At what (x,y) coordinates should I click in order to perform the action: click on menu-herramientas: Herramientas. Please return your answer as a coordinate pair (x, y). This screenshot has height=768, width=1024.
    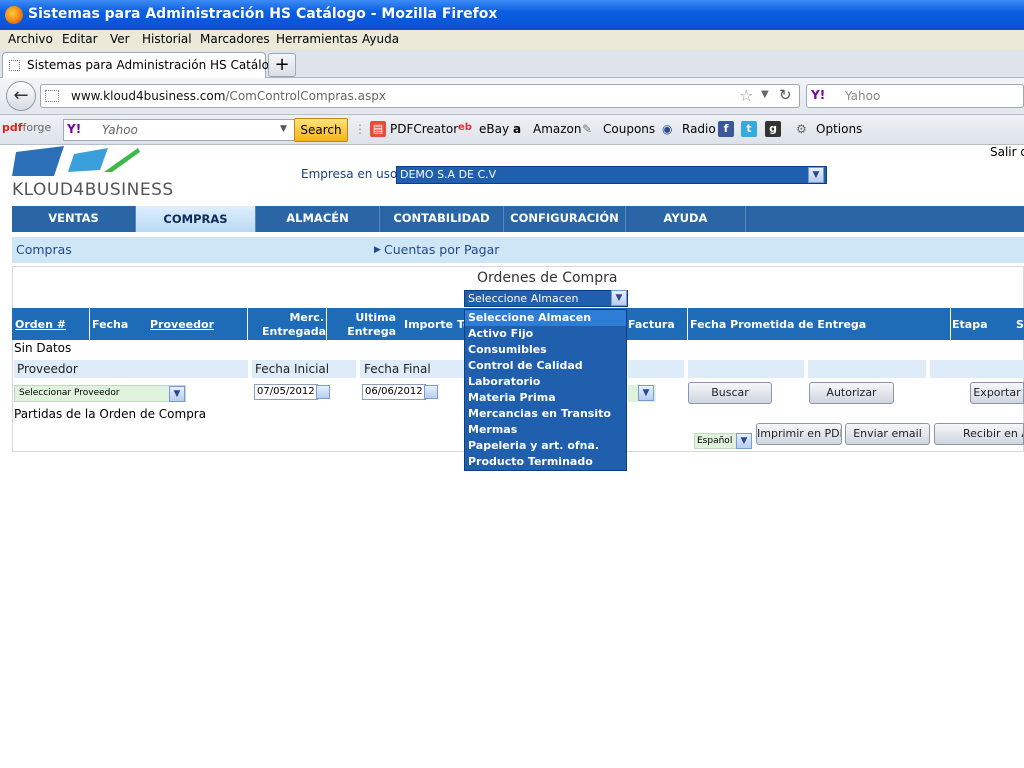
    Looking at the image, I should click on (317, 39).